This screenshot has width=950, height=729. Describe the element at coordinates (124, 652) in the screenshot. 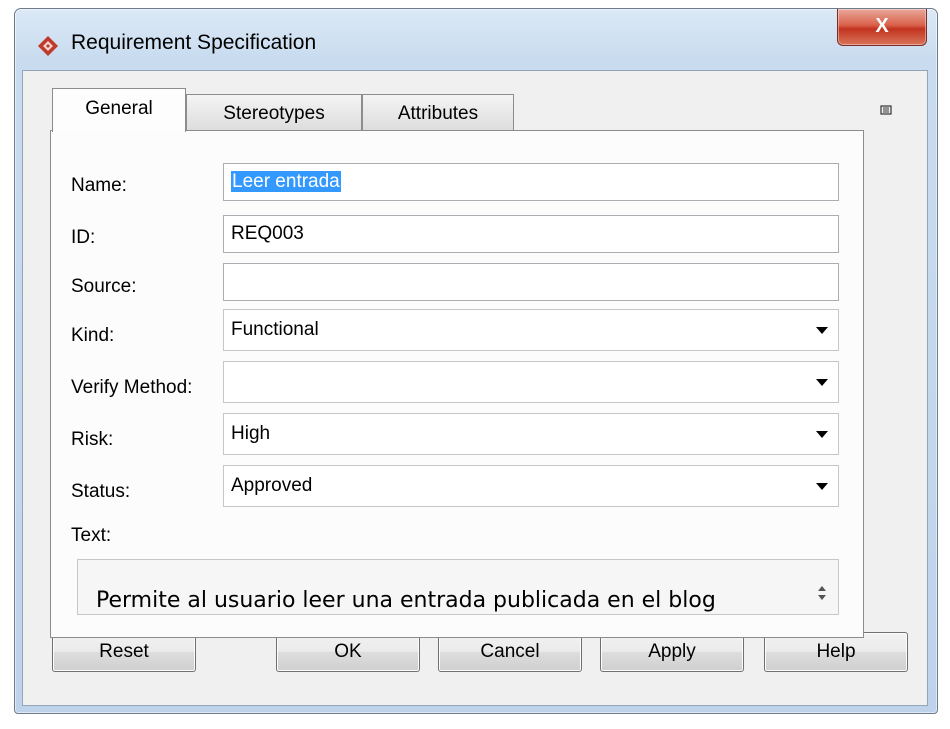

I see `reset-button: Reset` at that location.